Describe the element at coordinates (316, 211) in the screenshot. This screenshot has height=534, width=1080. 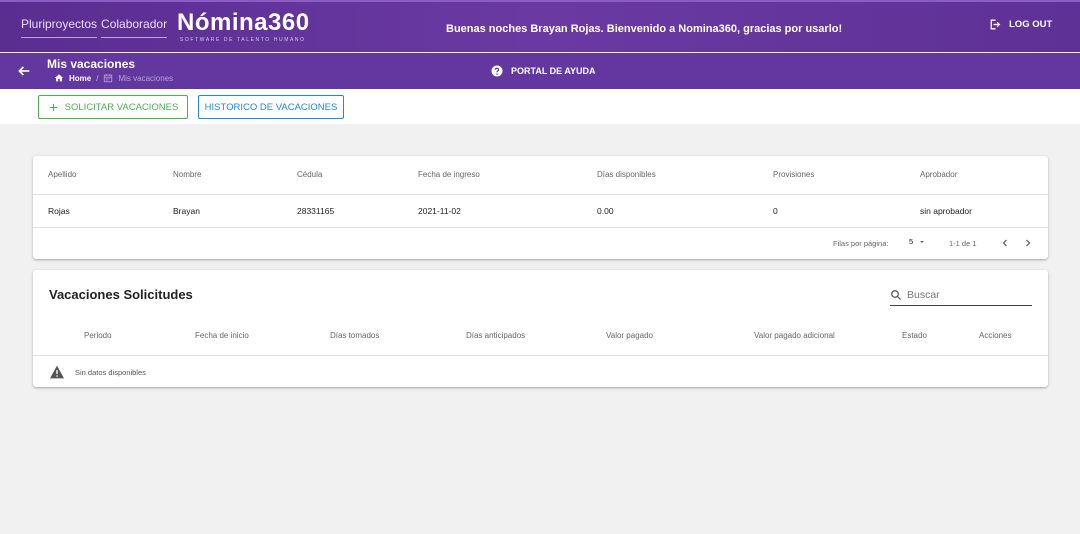
I see `cell-cedula: 28331165` at that location.